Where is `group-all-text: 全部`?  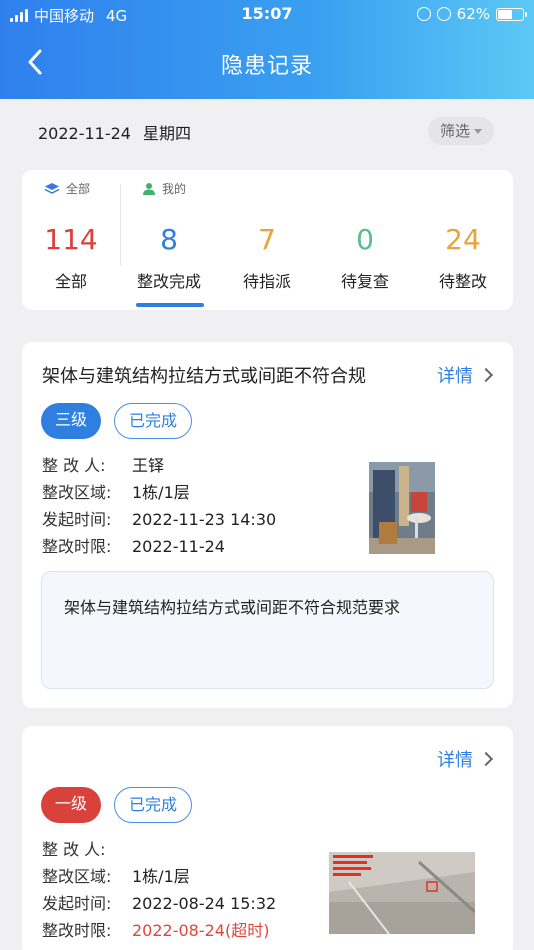 group-all-text: 全部 is located at coordinates (78, 189).